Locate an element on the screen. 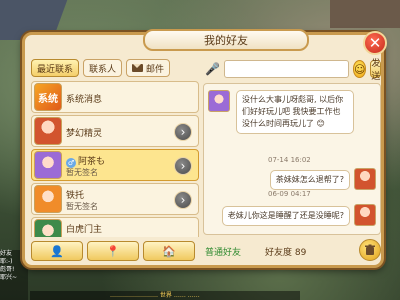 Image resolution: width=400 pixels, height=300 pixels. avatar: 系统 is located at coordinates (48, 97).